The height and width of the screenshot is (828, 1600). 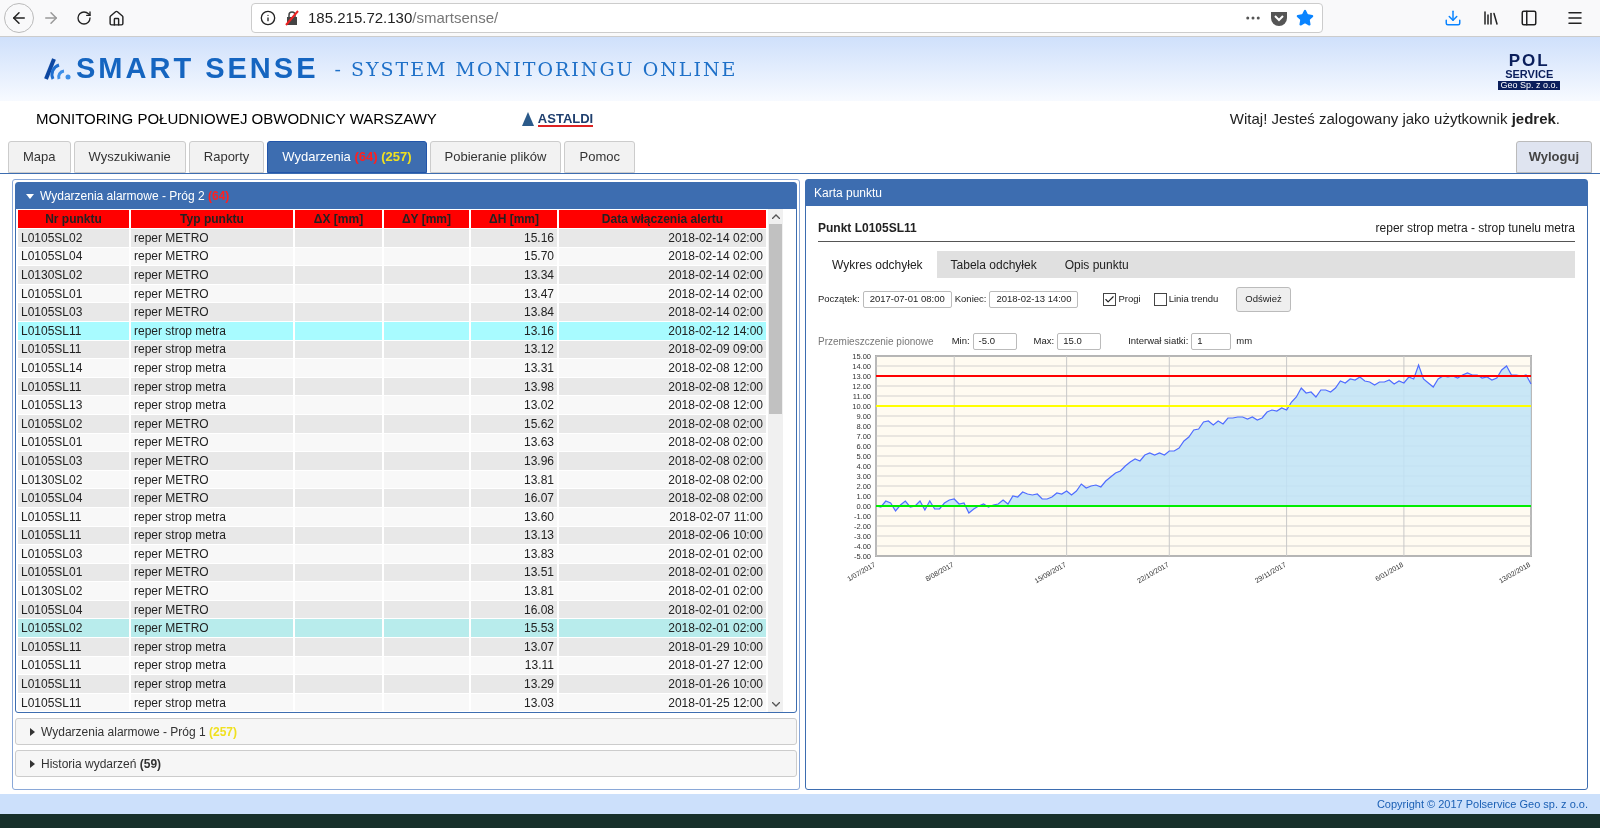 I want to click on pocket-icon, so click(x=1279, y=18).